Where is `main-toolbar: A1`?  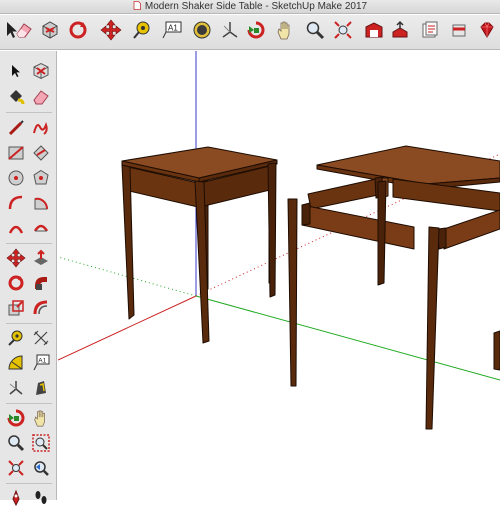 main-toolbar: A1 is located at coordinates (250, 32).